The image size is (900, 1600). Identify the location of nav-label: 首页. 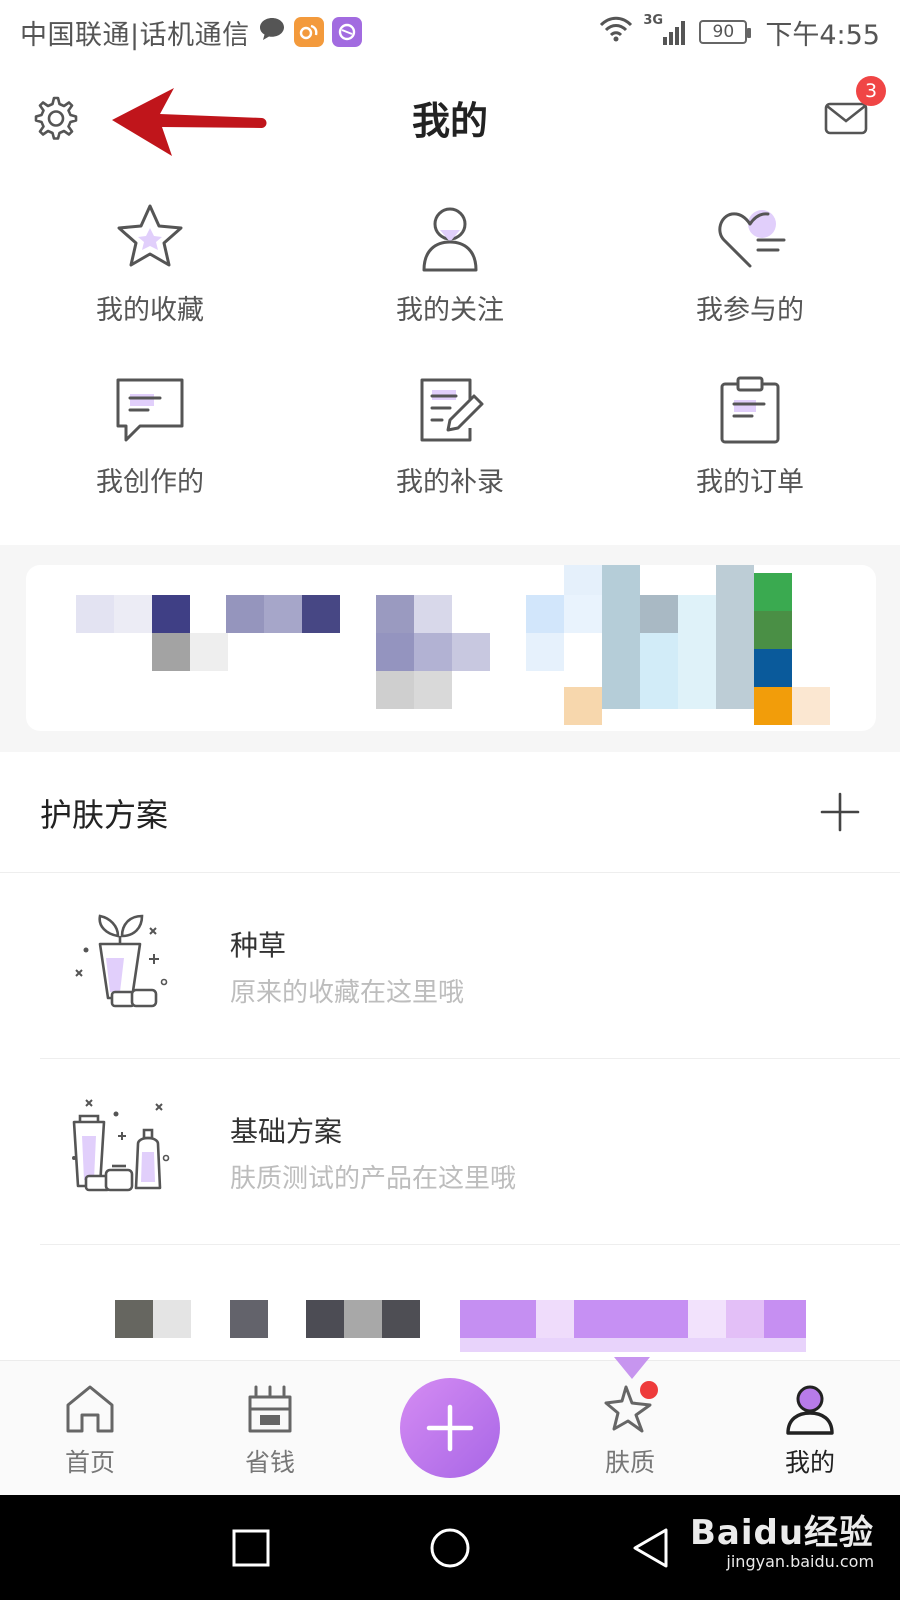
(89, 1462).